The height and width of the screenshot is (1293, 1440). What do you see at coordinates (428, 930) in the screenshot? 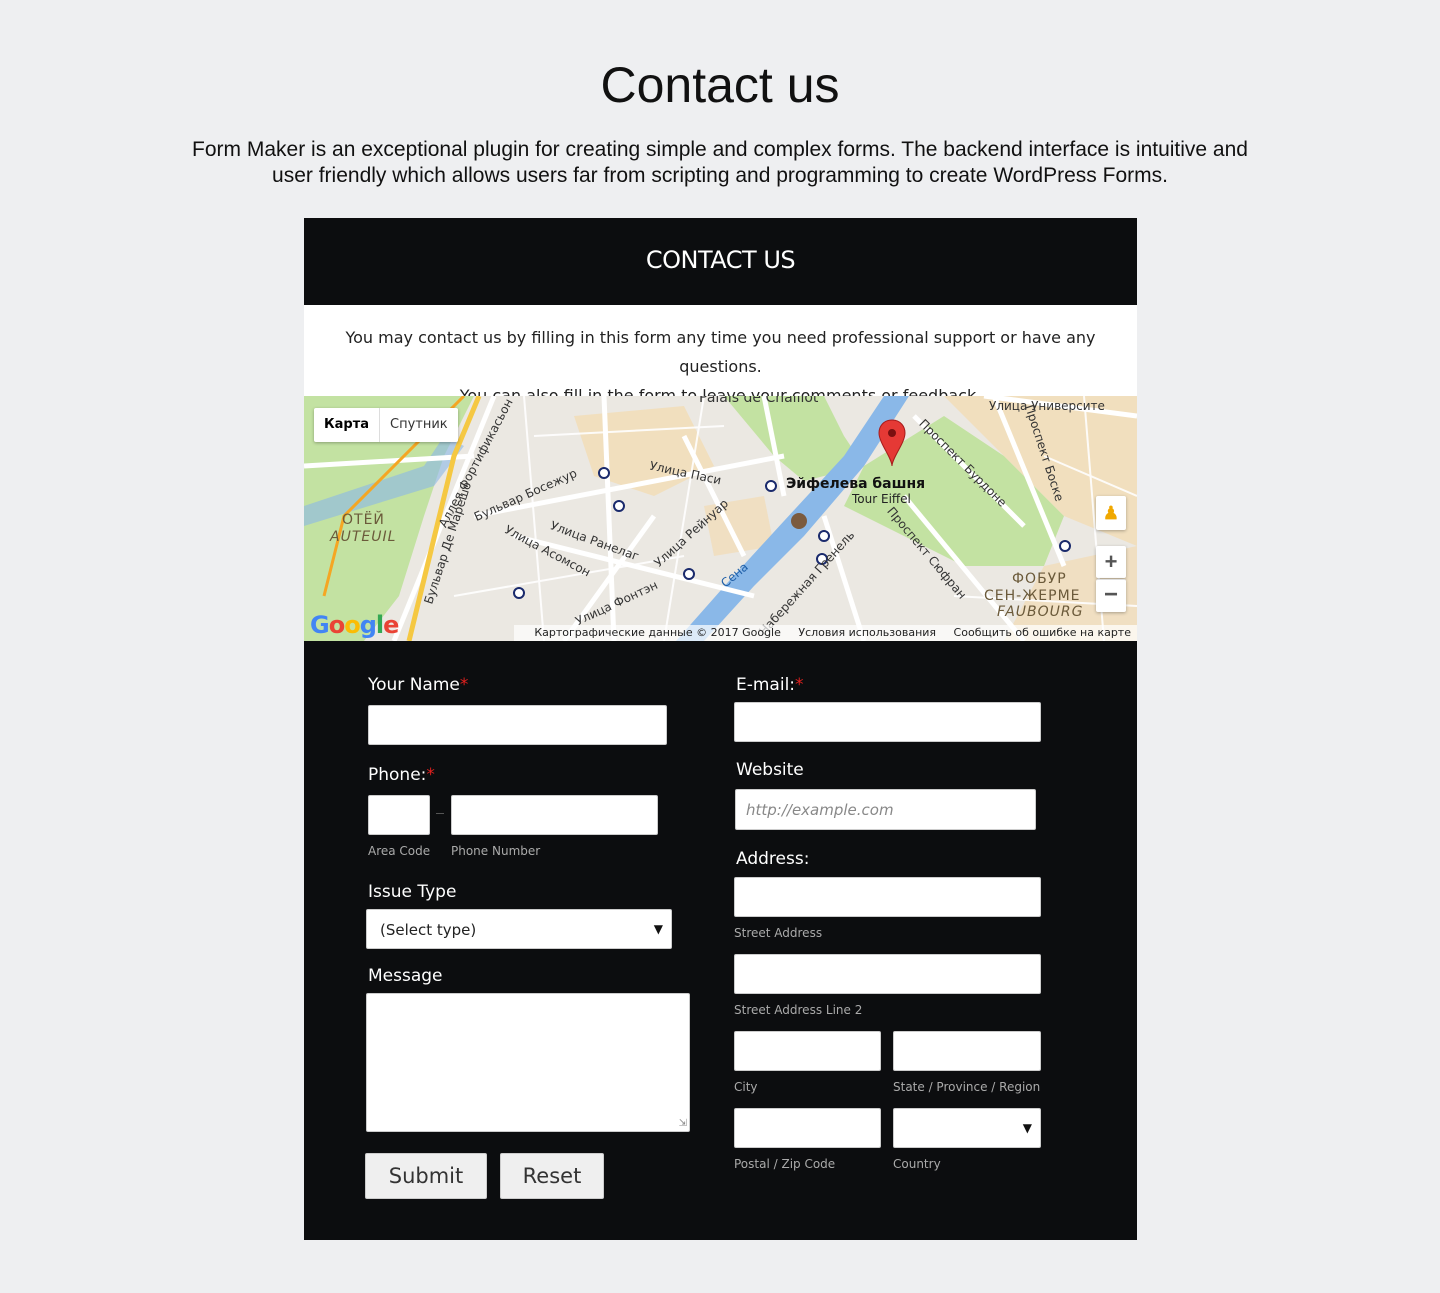
I see `issue-type-value: (Select type)` at bounding box center [428, 930].